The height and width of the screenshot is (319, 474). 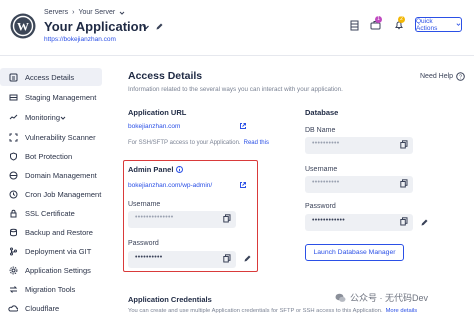 What do you see at coordinates (237, 55) in the screenshot?
I see `header-divider` at bounding box center [237, 55].